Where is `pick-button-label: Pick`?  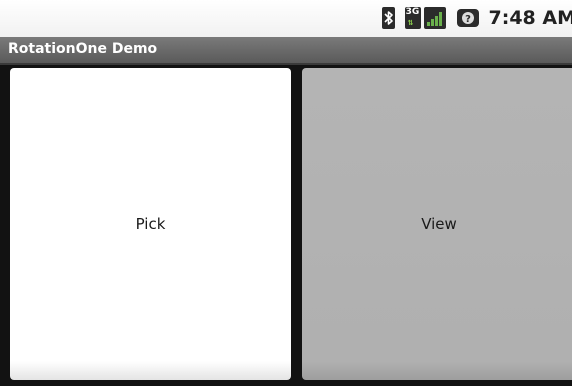 pick-button-label: Pick is located at coordinates (150, 224).